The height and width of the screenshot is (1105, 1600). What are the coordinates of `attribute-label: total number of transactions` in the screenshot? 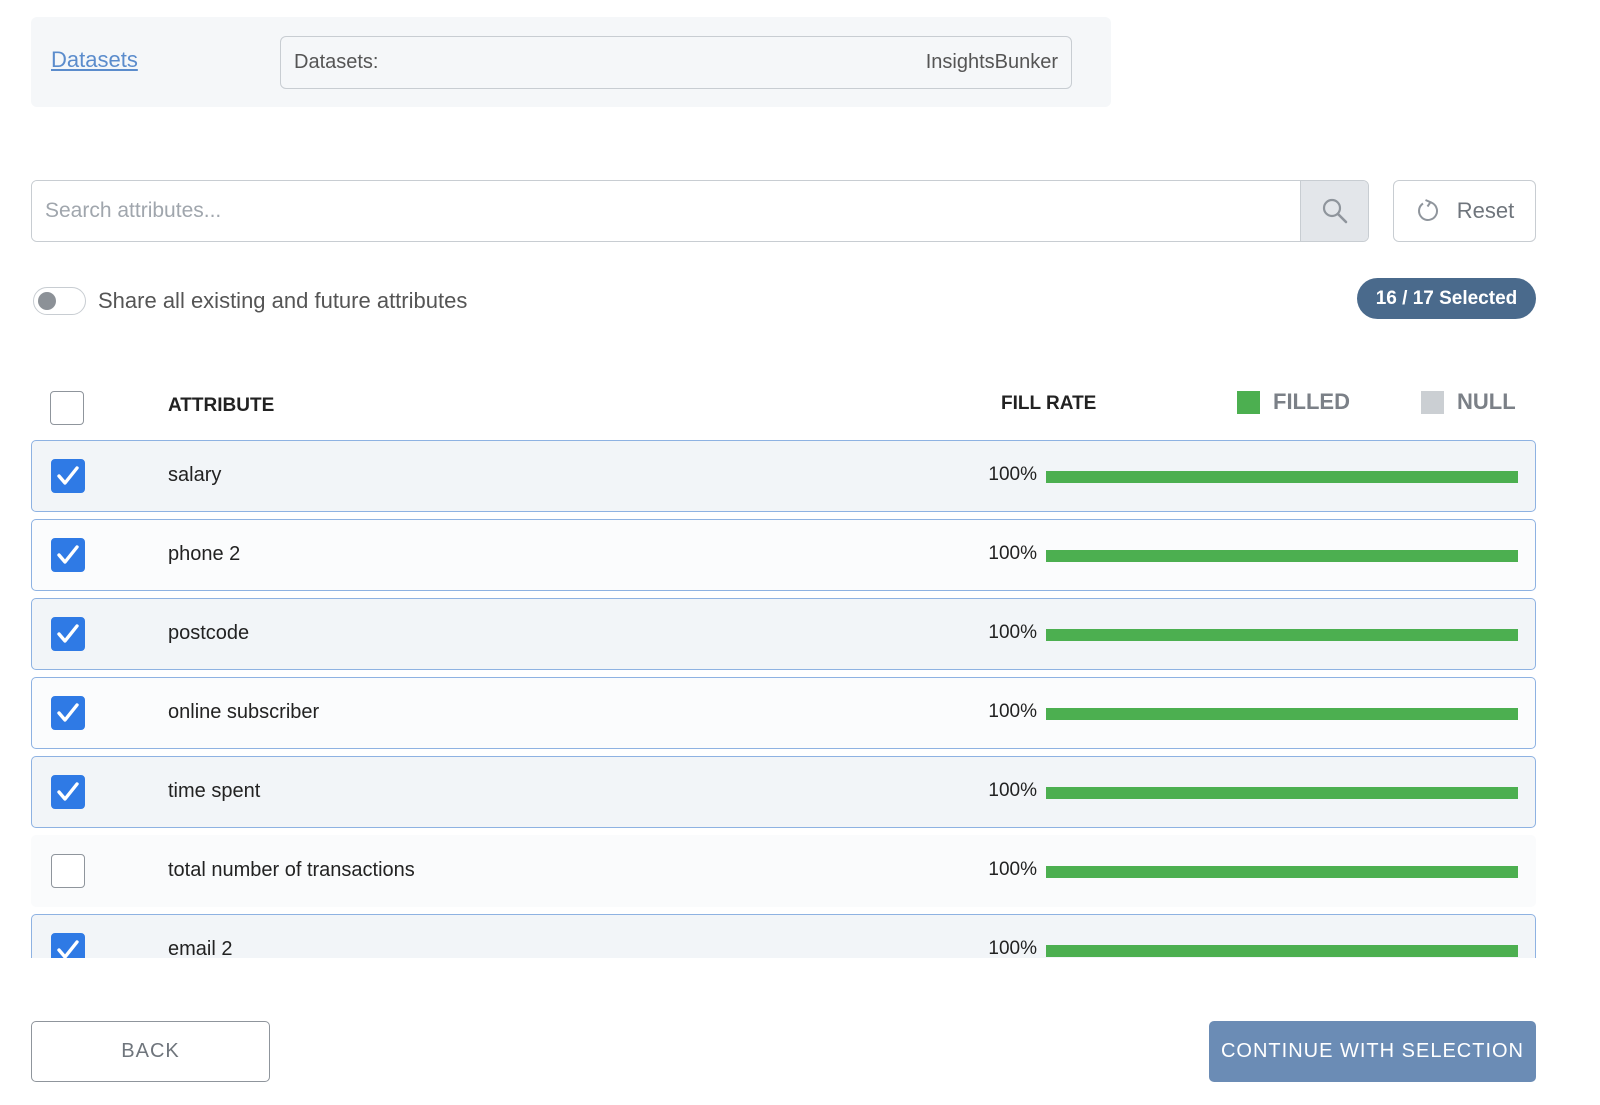 It's located at (291, 870).